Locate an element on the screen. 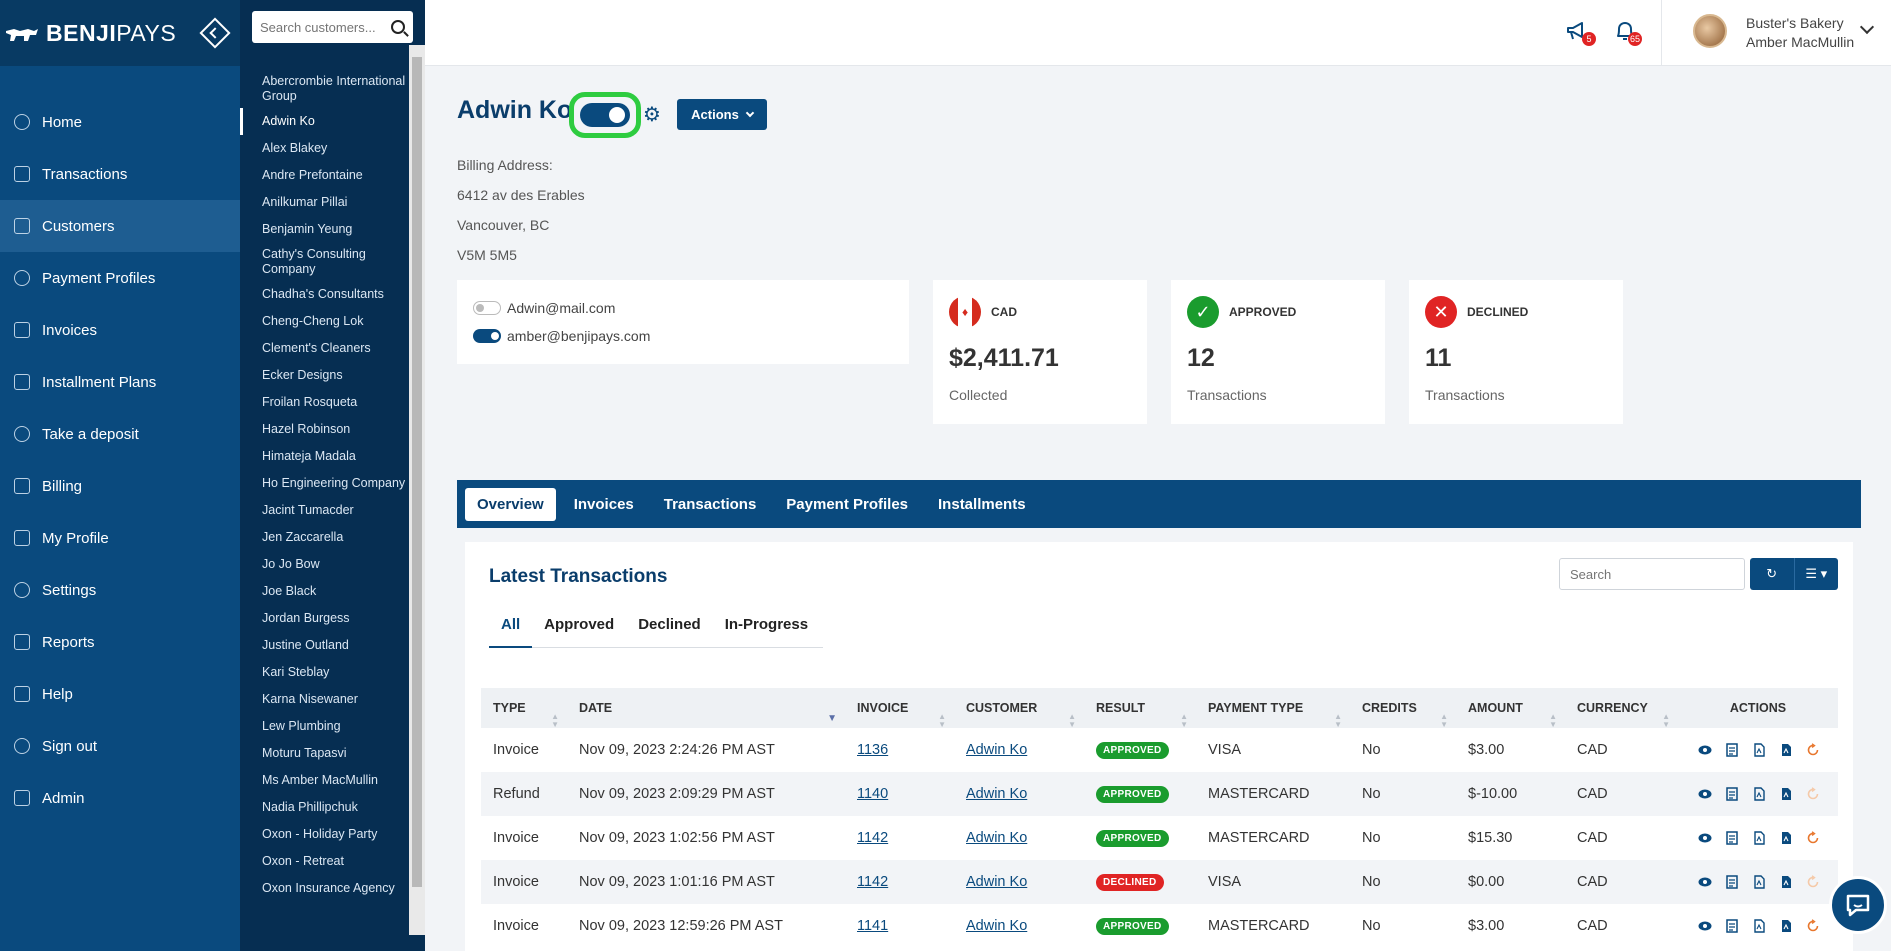 The height and width of the screenshot is (951, 1891). tab-installments: Installments is located at coordinates (982, 504).